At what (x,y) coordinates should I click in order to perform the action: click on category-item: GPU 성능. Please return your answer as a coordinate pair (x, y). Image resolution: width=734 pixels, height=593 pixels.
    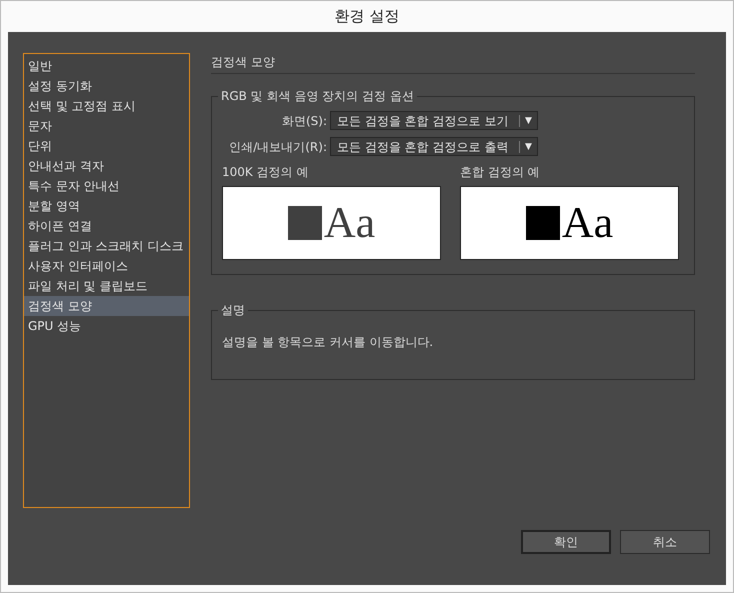
    Looking at the image, I should click on (106, 326).